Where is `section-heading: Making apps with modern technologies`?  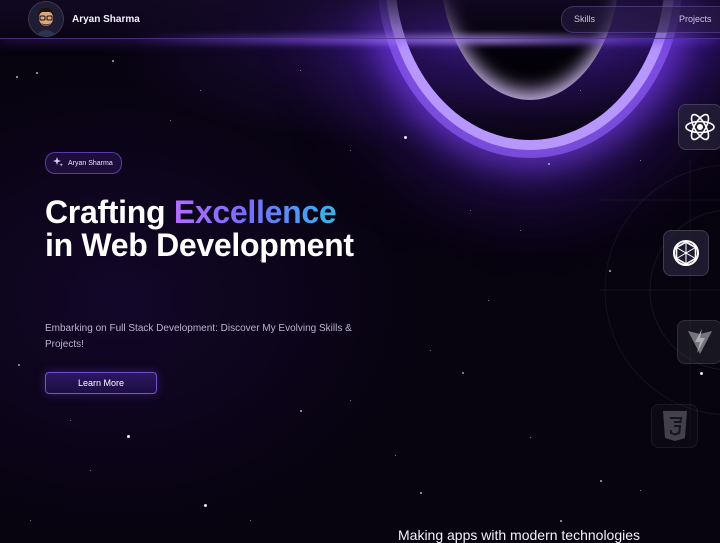 section-heading: Making apps with modern technologies is located at coordinates (519, 535).